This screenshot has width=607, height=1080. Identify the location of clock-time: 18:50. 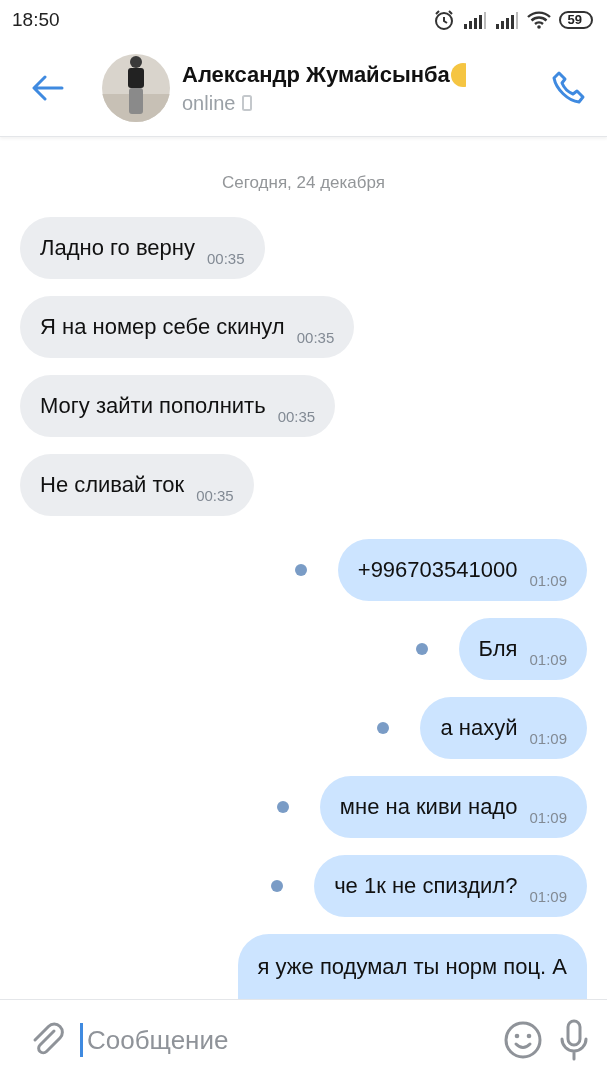
(36, 20).